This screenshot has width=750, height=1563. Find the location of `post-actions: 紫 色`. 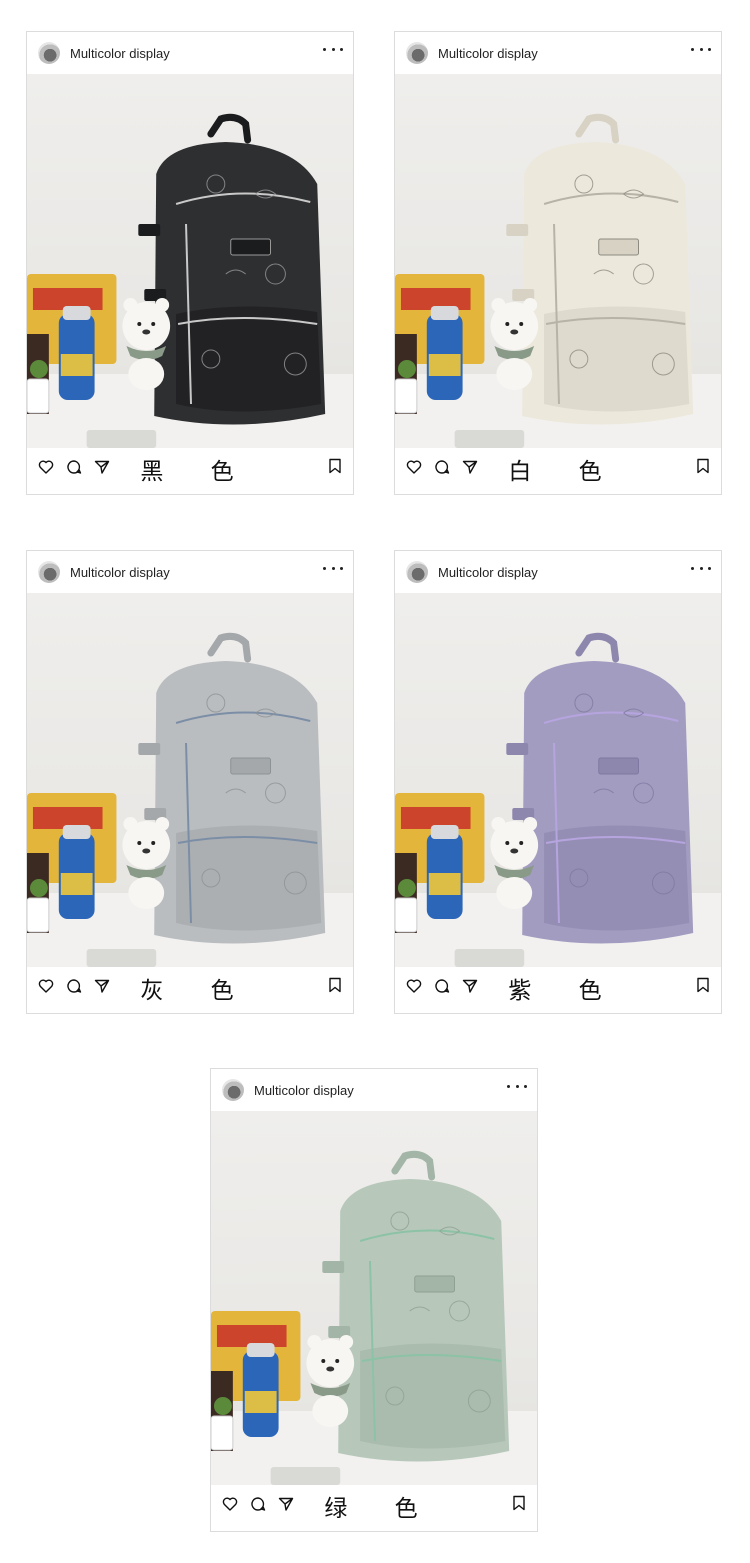

post-actions: 紫 色 is located at coordinates (558, 991).